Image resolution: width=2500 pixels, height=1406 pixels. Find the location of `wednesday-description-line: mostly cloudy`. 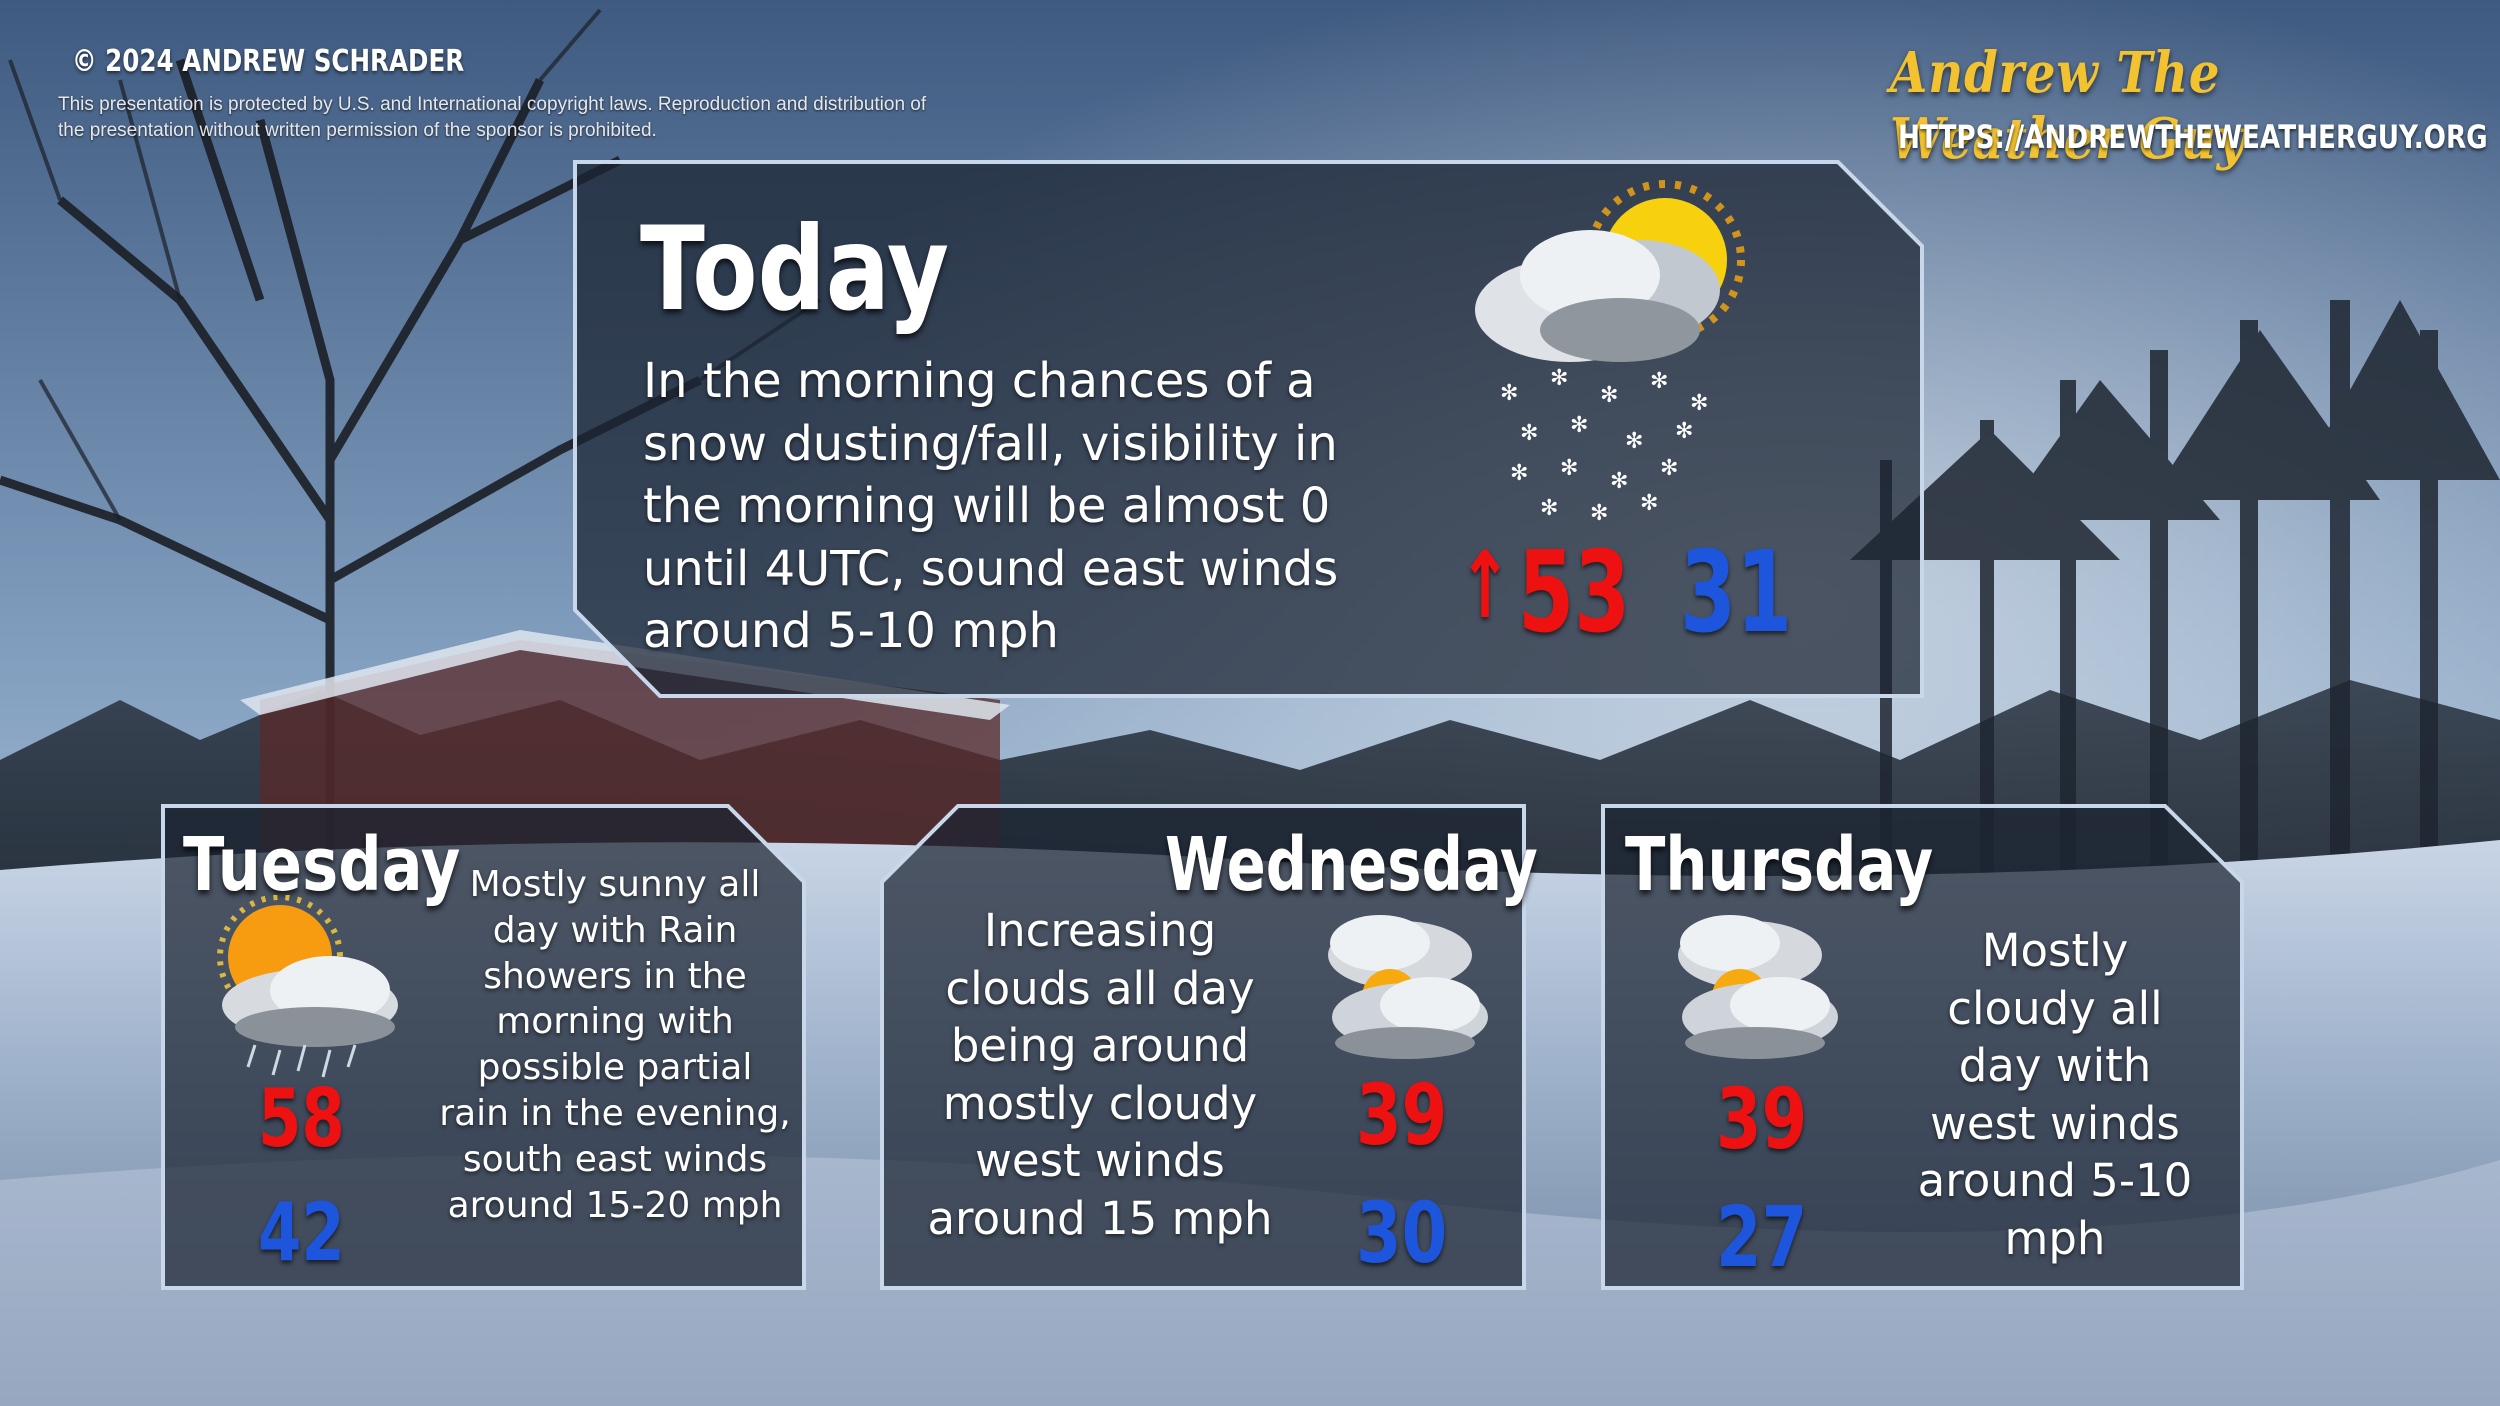

wednesday-description-line: mostly cloudy is located at coordinates (1100, 1103).